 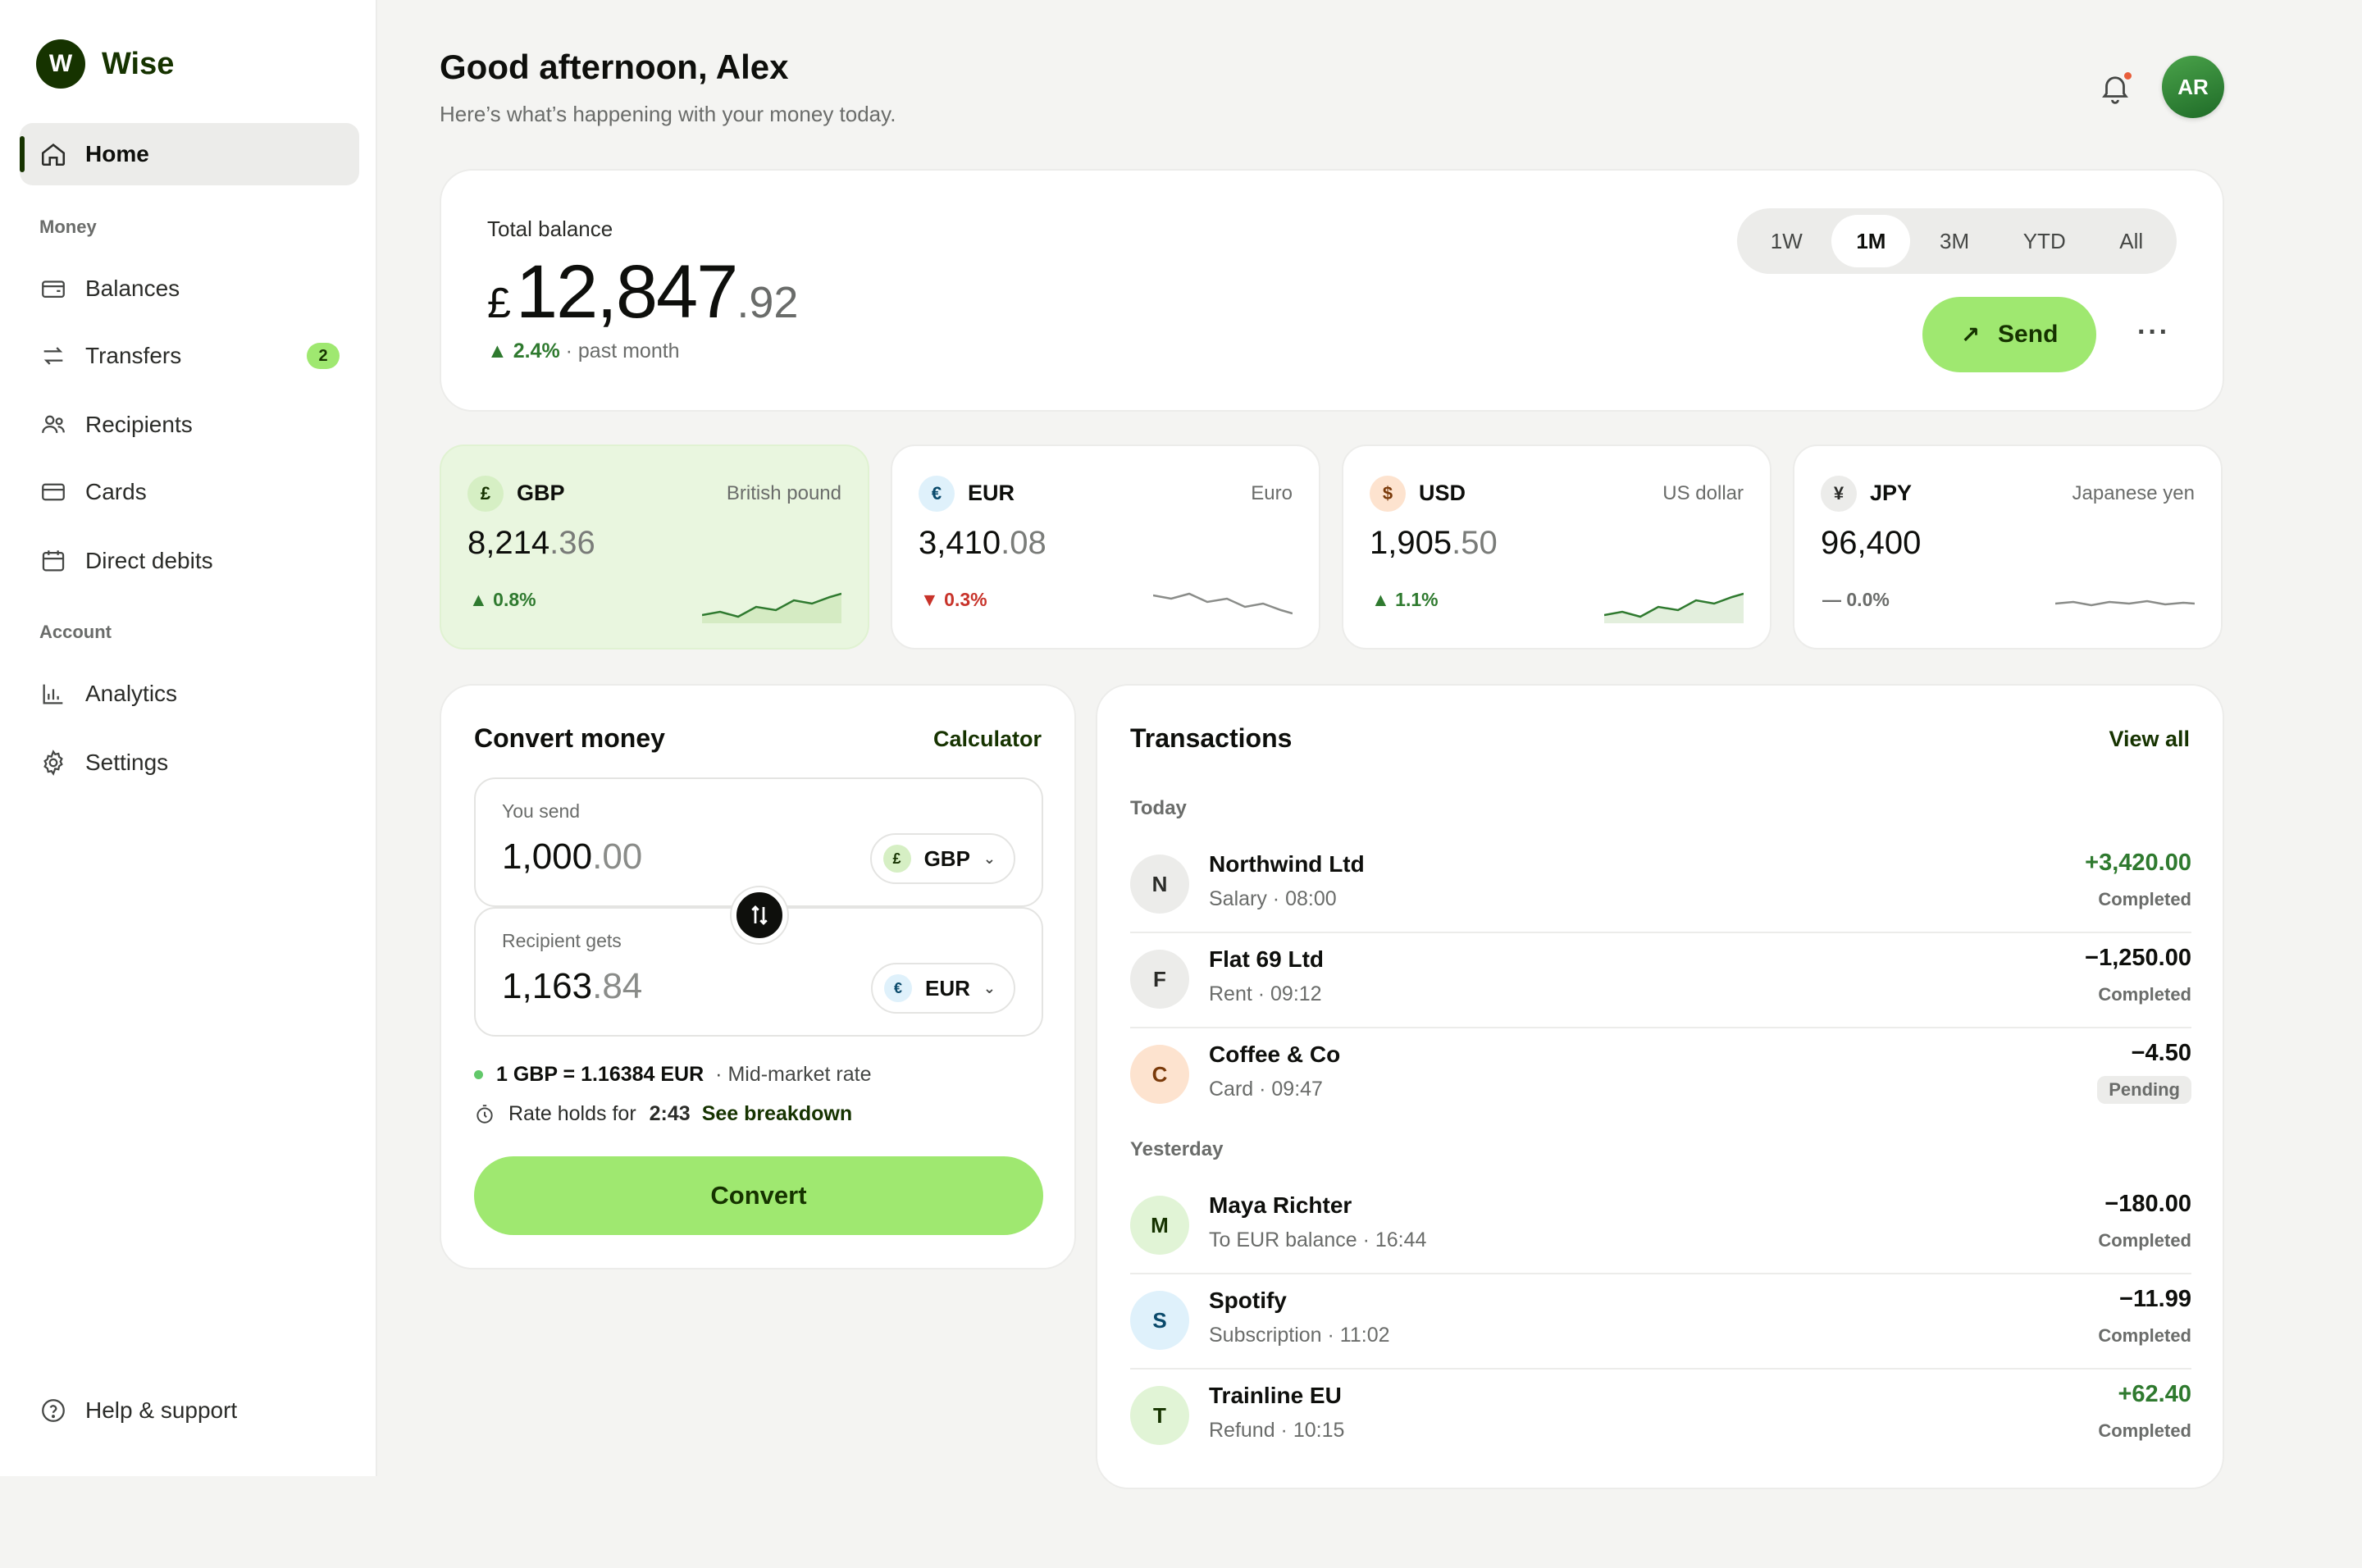 I want to click on sidebar-item-transfers: Transfers 2, so click(x=189, y=356).